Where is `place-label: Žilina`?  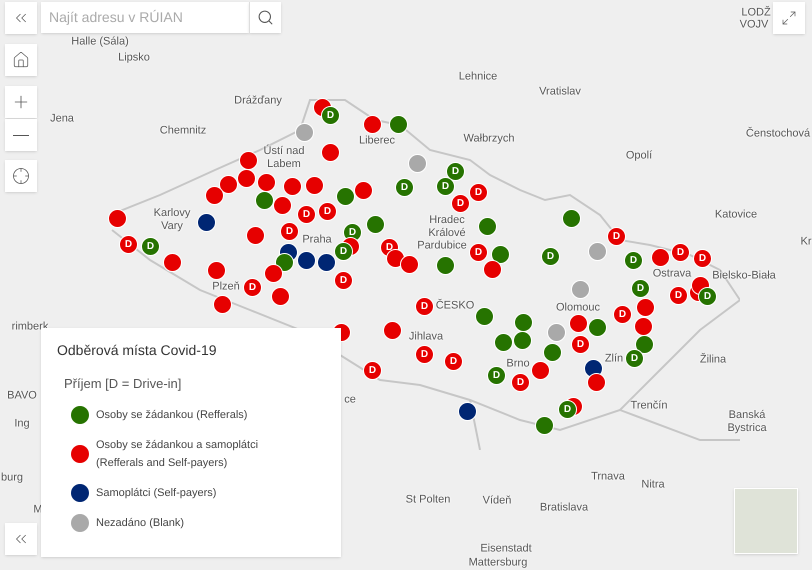
place-label: Žilina is located at coordinates (713, 360).